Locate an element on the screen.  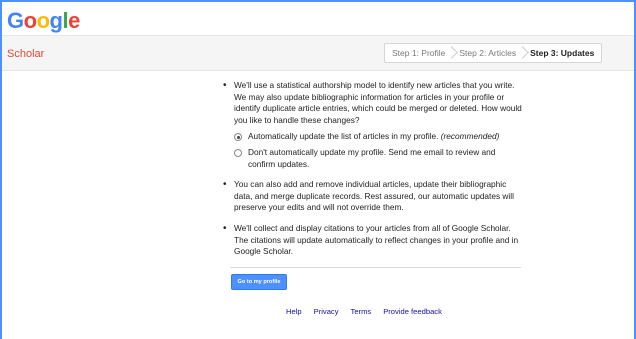
footer-terms-link: Terms is located at coordinates (361, 311).